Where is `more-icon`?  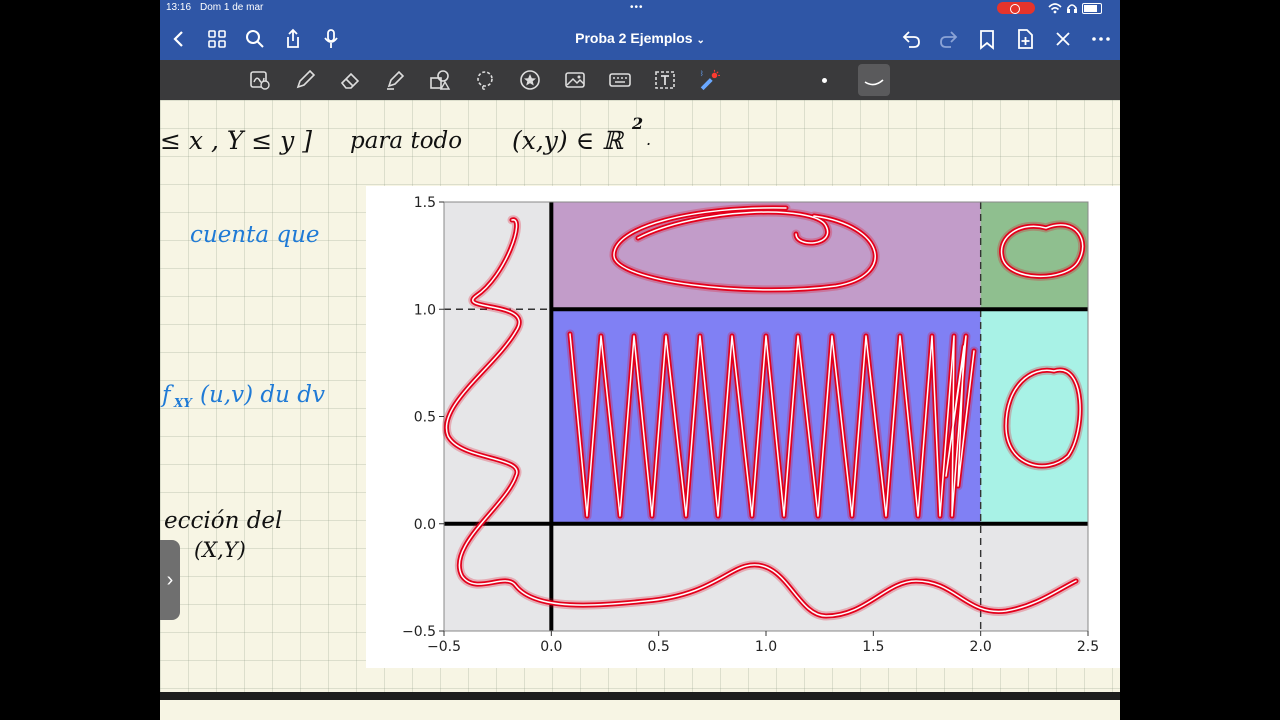 more-icon is located at coordinates (1101, 39).